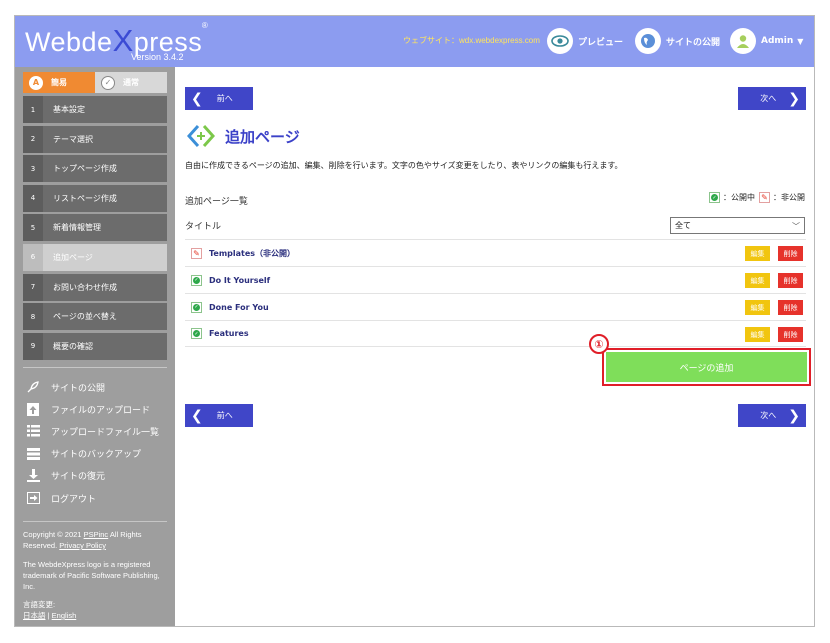 The height and width of the screenshot is (643, 830). I want to click on logout-icon, so click(33, 498).